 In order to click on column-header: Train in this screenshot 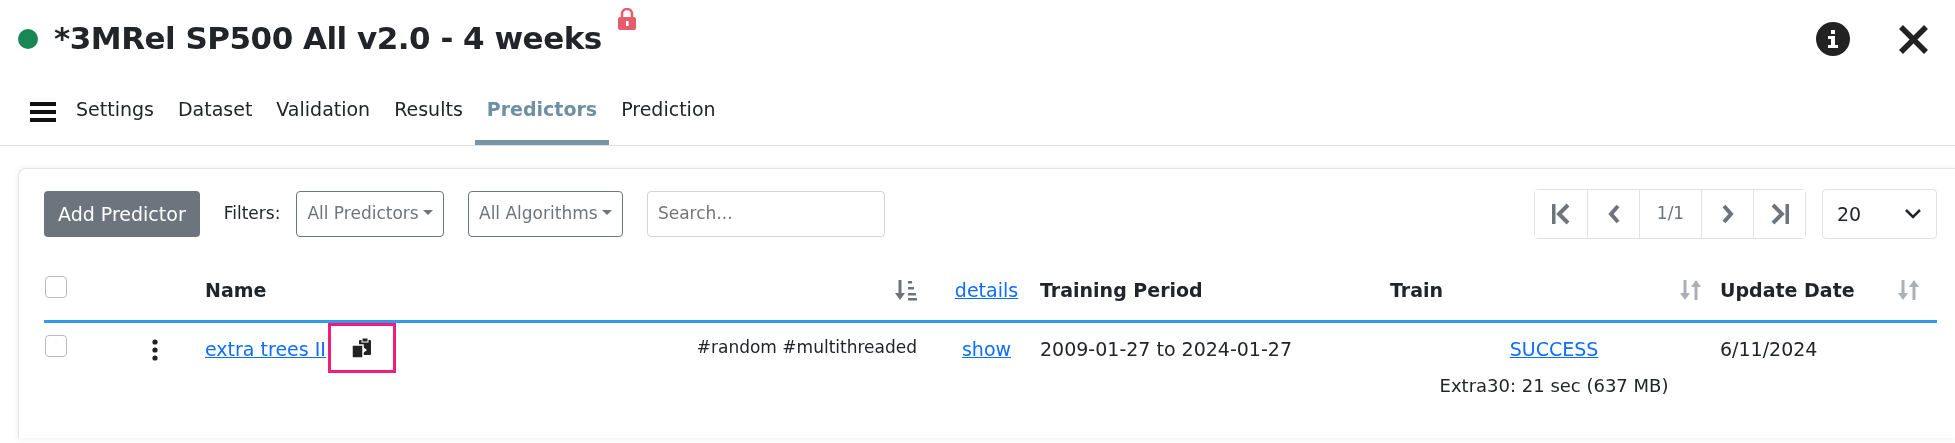, I will do `click(1417, 290)`.